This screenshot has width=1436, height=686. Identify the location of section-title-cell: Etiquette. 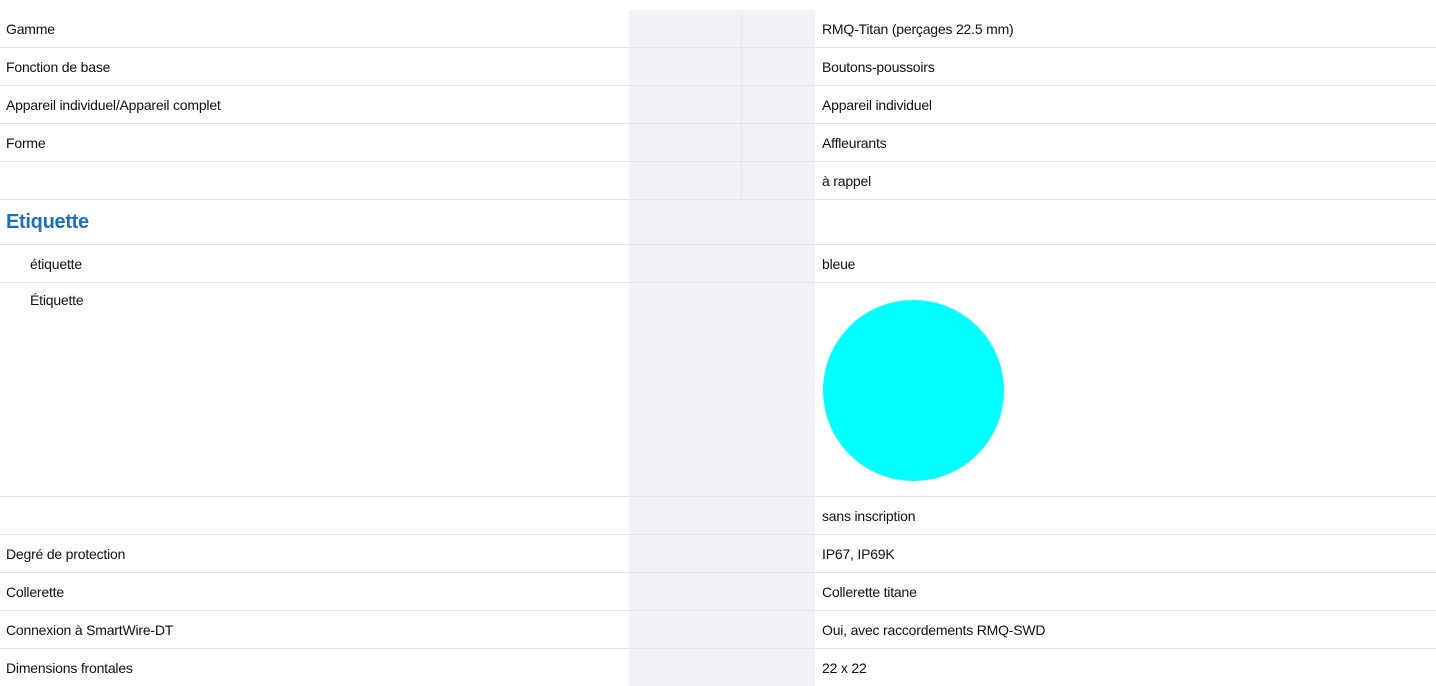
(314, 222).